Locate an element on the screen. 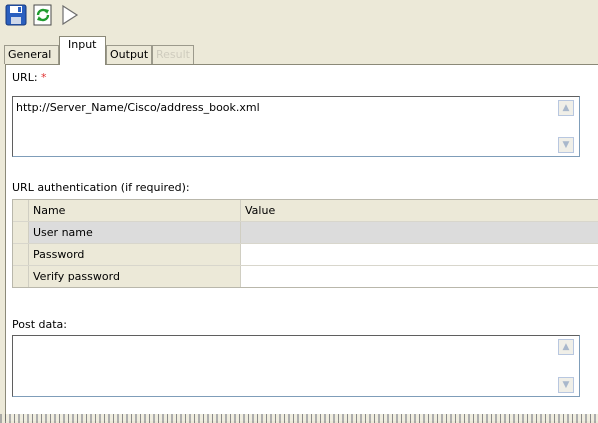 This screenshot has height=423, width=598. tab-general: General is located at coordinates (31, 54).